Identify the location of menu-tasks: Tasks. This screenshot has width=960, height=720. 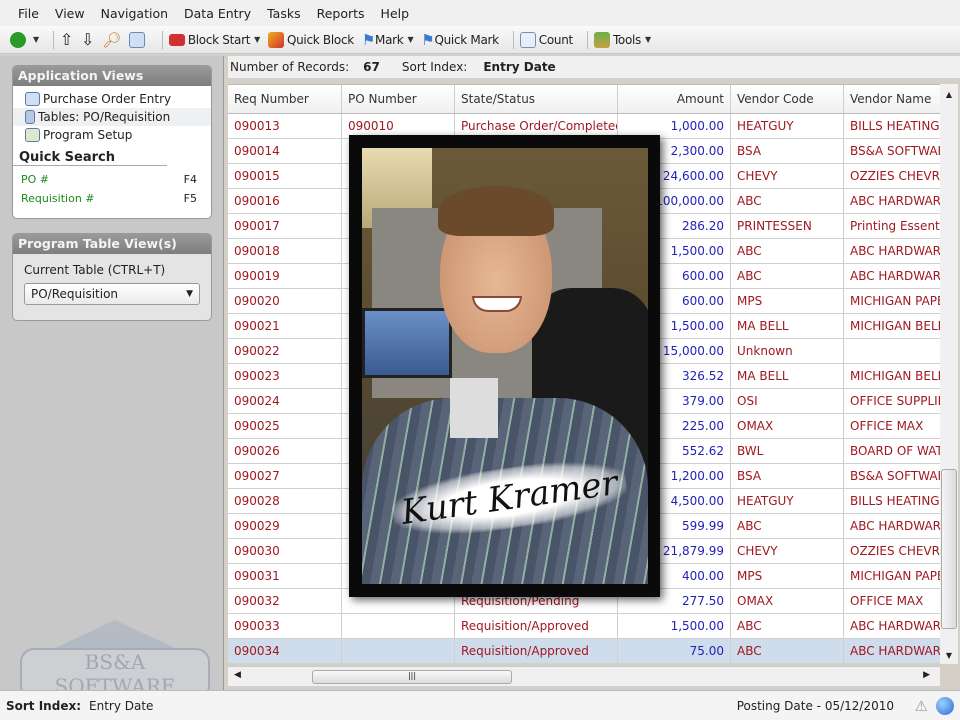
(284, 13).